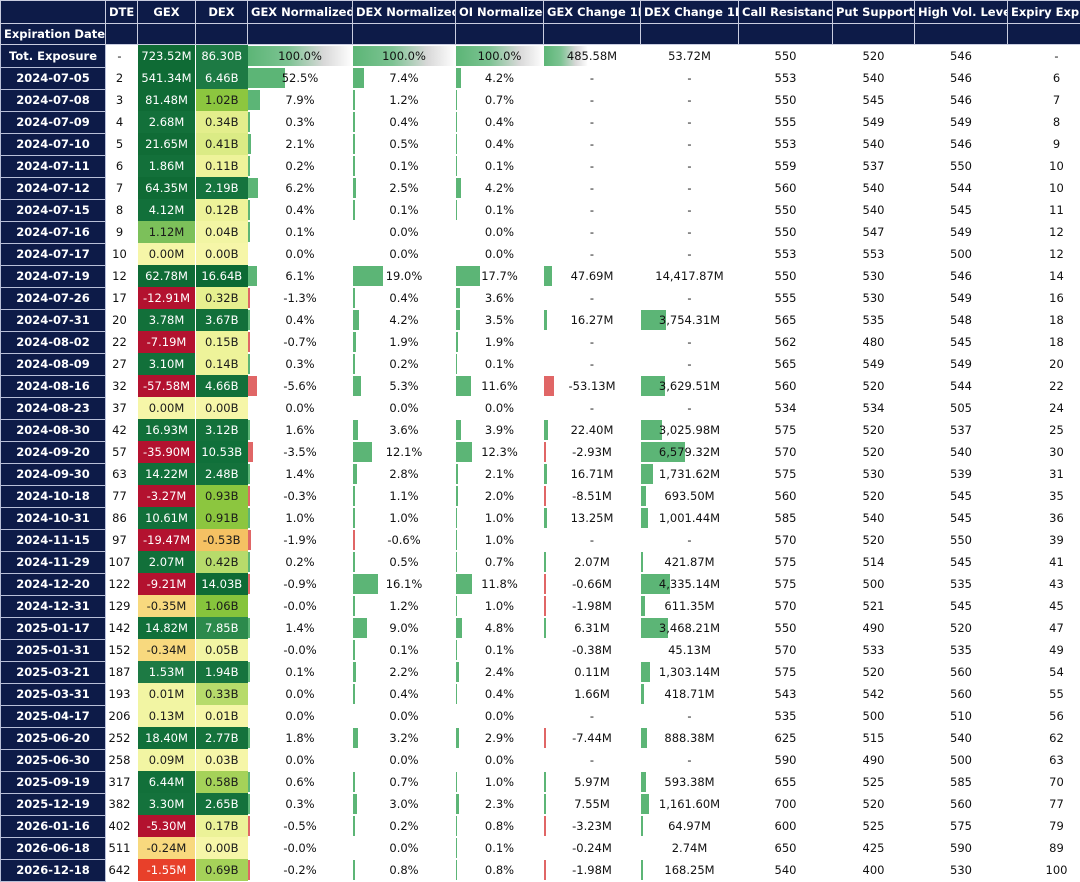 This screenshot has width=1080, height=882. What do you see at coordinates (404, 672) in the screenshot?
I see `cell-value: 2.2%` at bounding box center [404, 672].